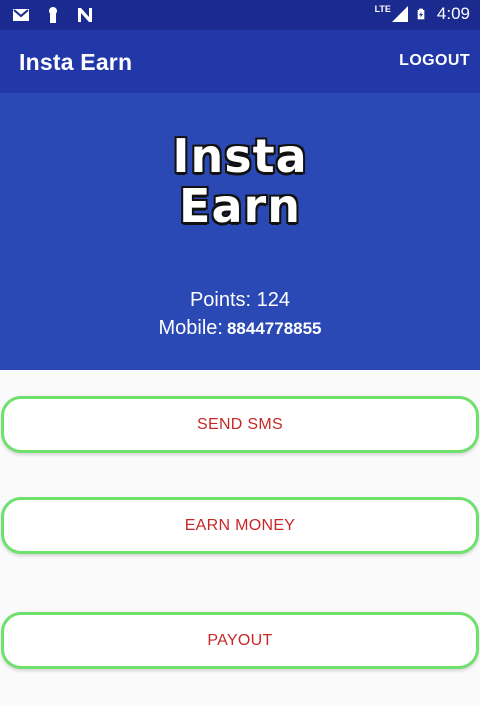 This screenshot has width=480, height=706. I want to click on payout-button: PAYOUT, so click(240, 640).